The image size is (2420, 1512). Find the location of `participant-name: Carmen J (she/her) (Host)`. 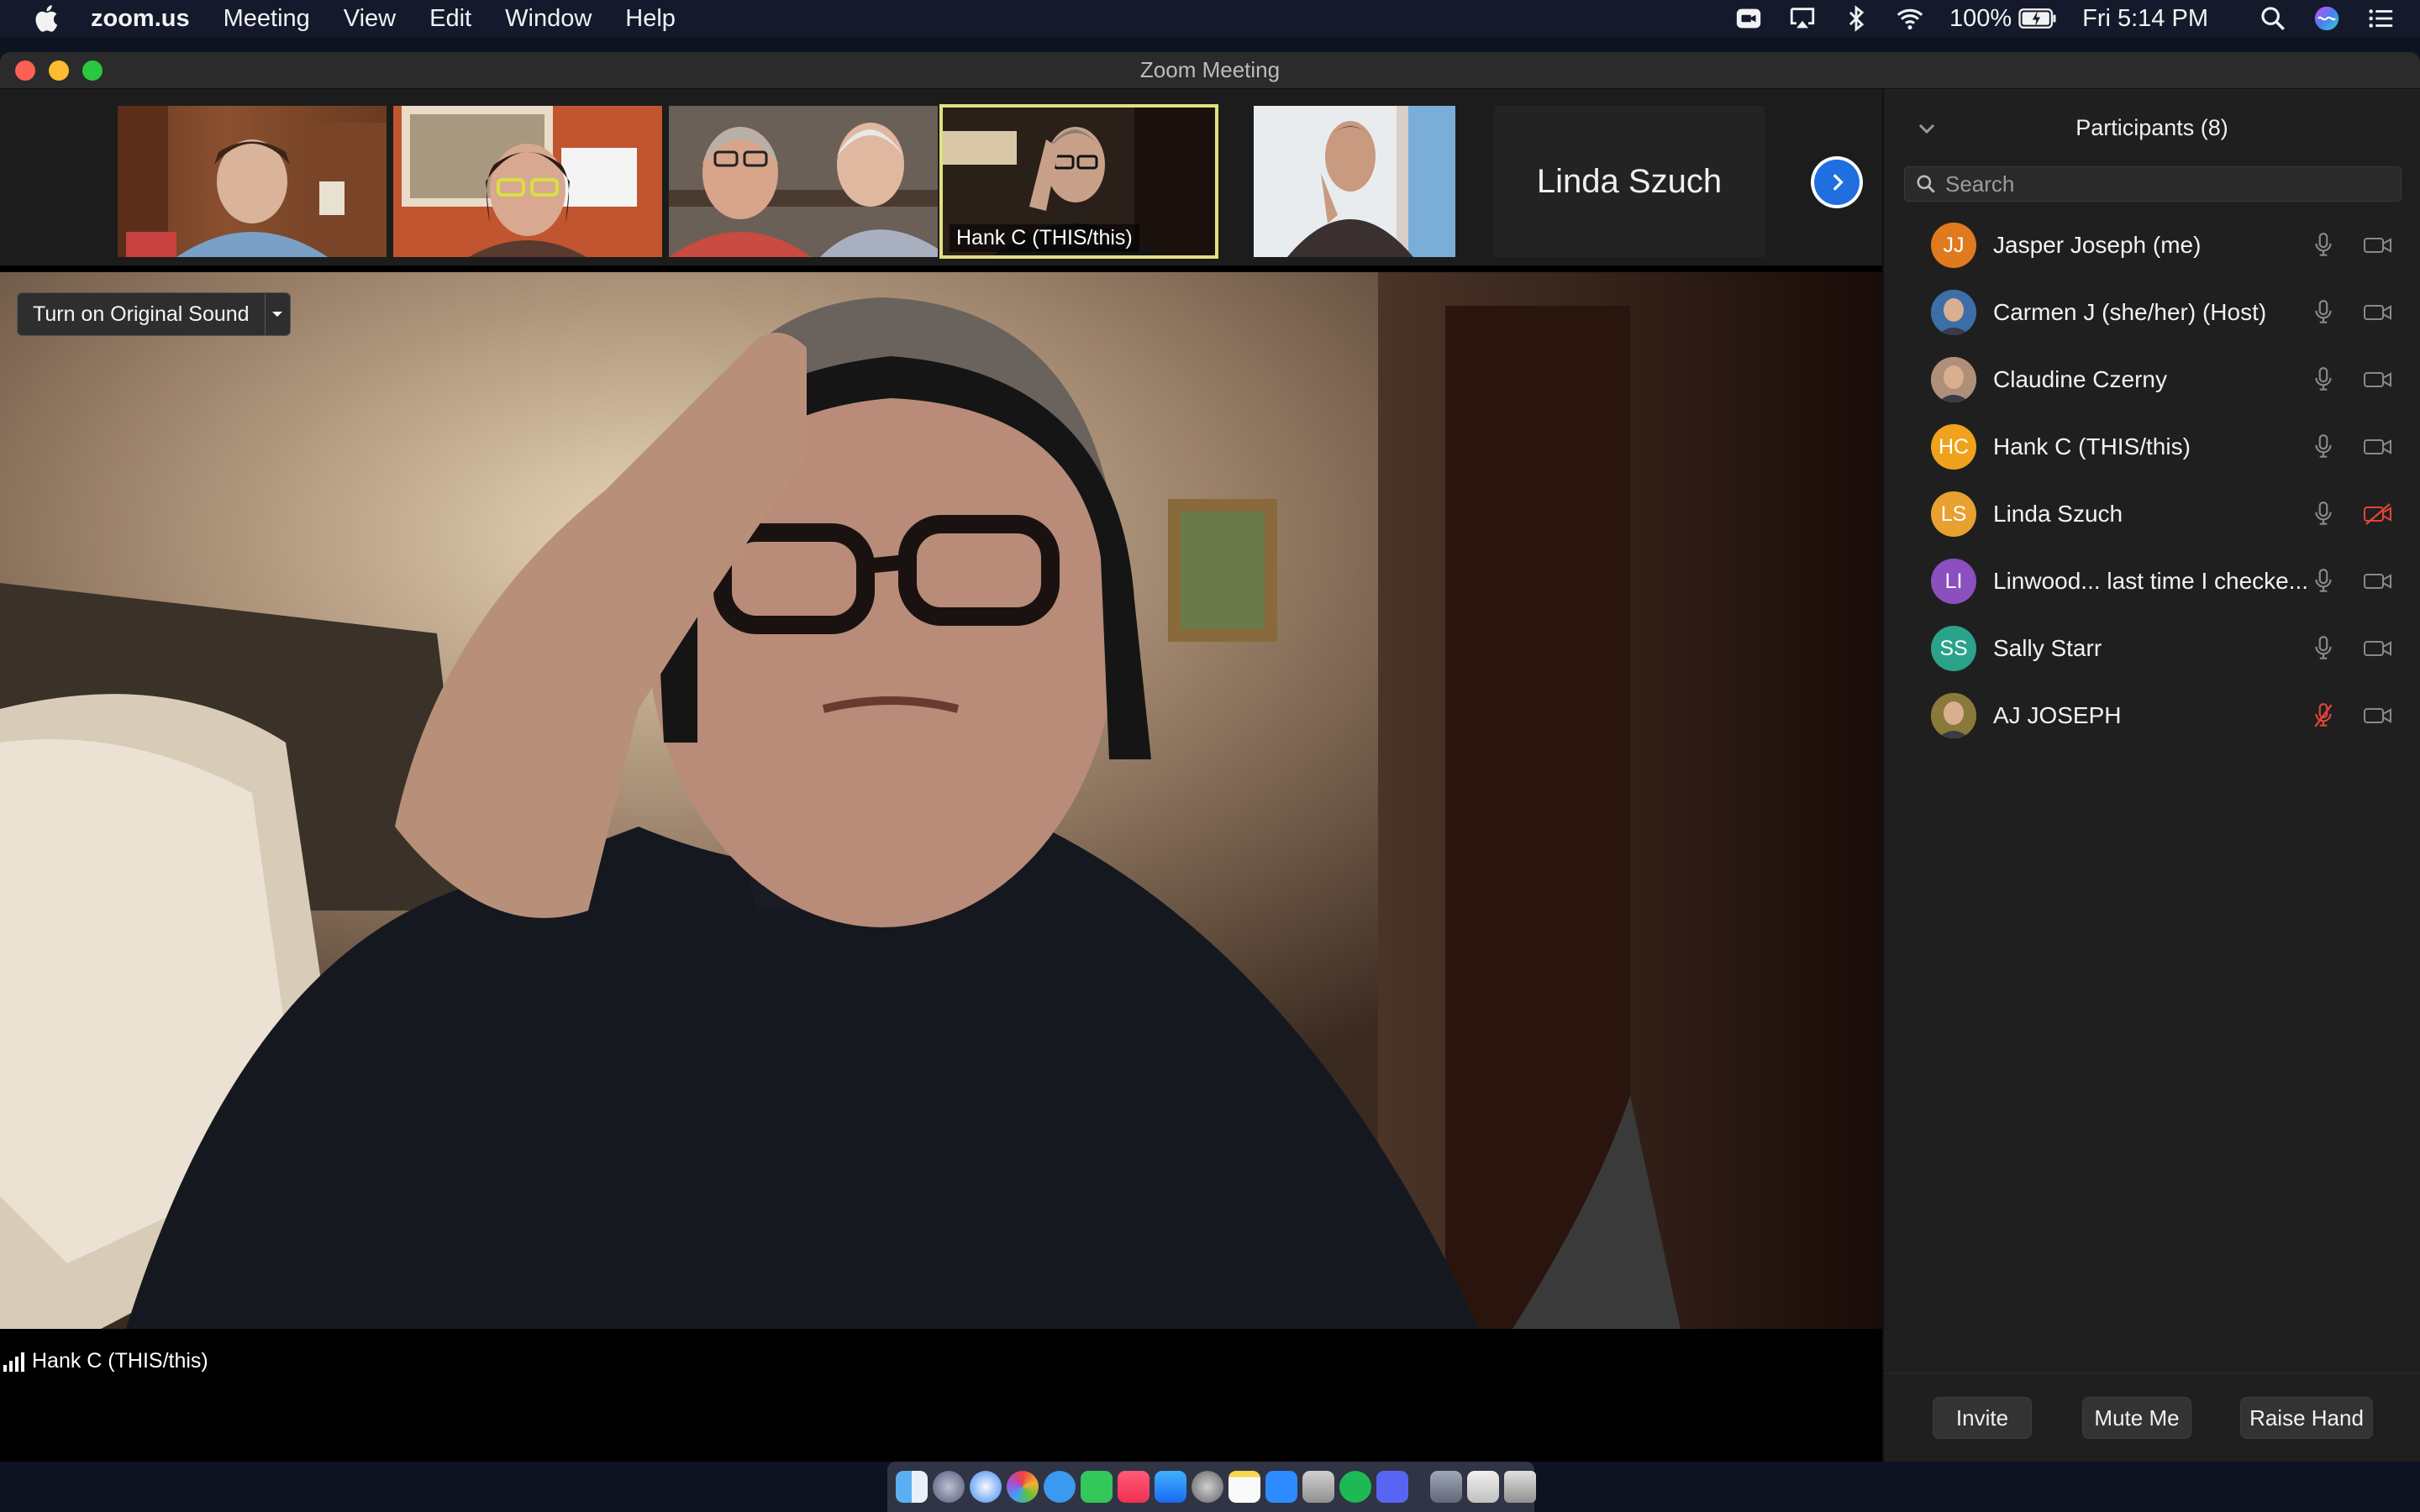

participant-name: Carmen J (she/her) (Host) is located at coordinates (2130, 312).